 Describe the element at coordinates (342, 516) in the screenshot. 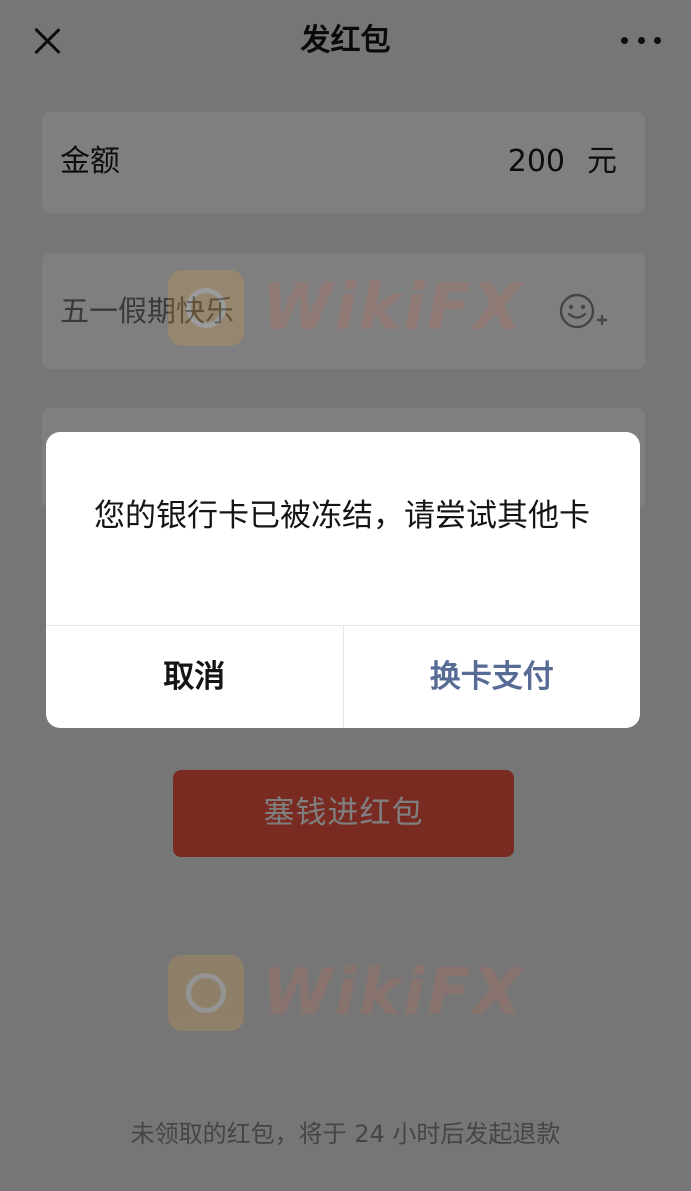

I see `dialog-message: 您的银行卡已被冻结，请尝试其他卡` at that location.